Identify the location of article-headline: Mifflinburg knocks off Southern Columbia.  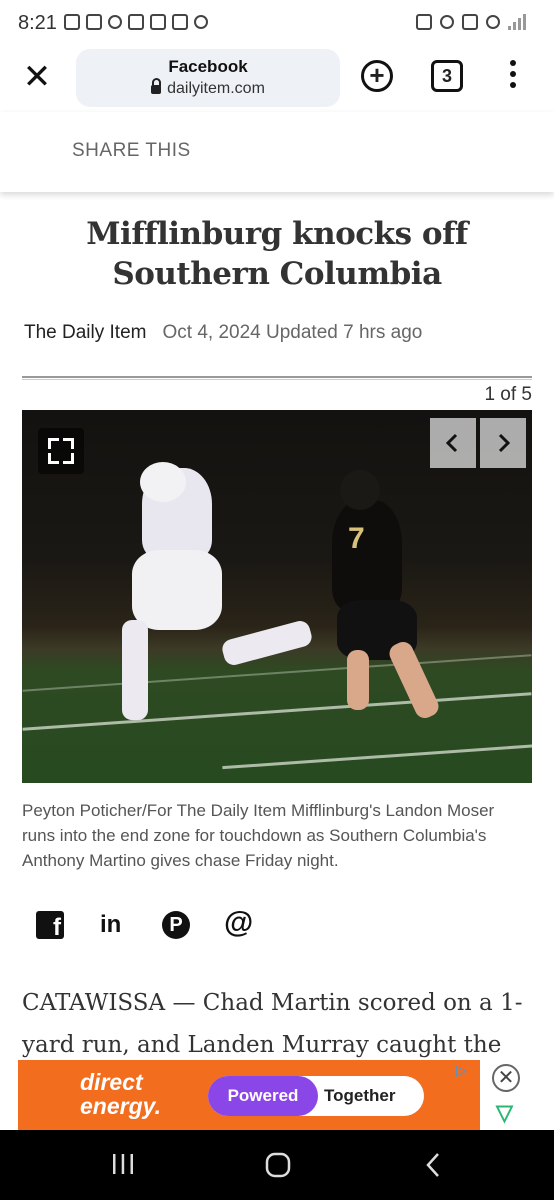
(277, 254).